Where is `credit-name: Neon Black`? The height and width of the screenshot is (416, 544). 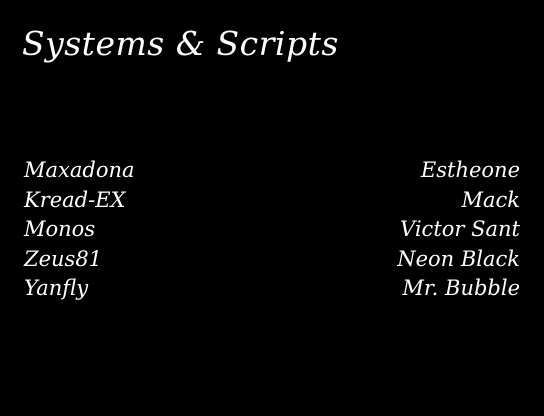
credit-name: Neon Black is located at coordinates (458, 258).